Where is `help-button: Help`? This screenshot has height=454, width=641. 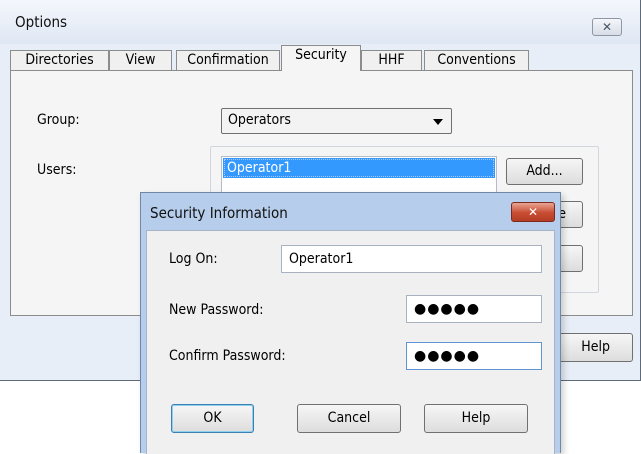
help-button: Help is located at coordinates (476, 418).